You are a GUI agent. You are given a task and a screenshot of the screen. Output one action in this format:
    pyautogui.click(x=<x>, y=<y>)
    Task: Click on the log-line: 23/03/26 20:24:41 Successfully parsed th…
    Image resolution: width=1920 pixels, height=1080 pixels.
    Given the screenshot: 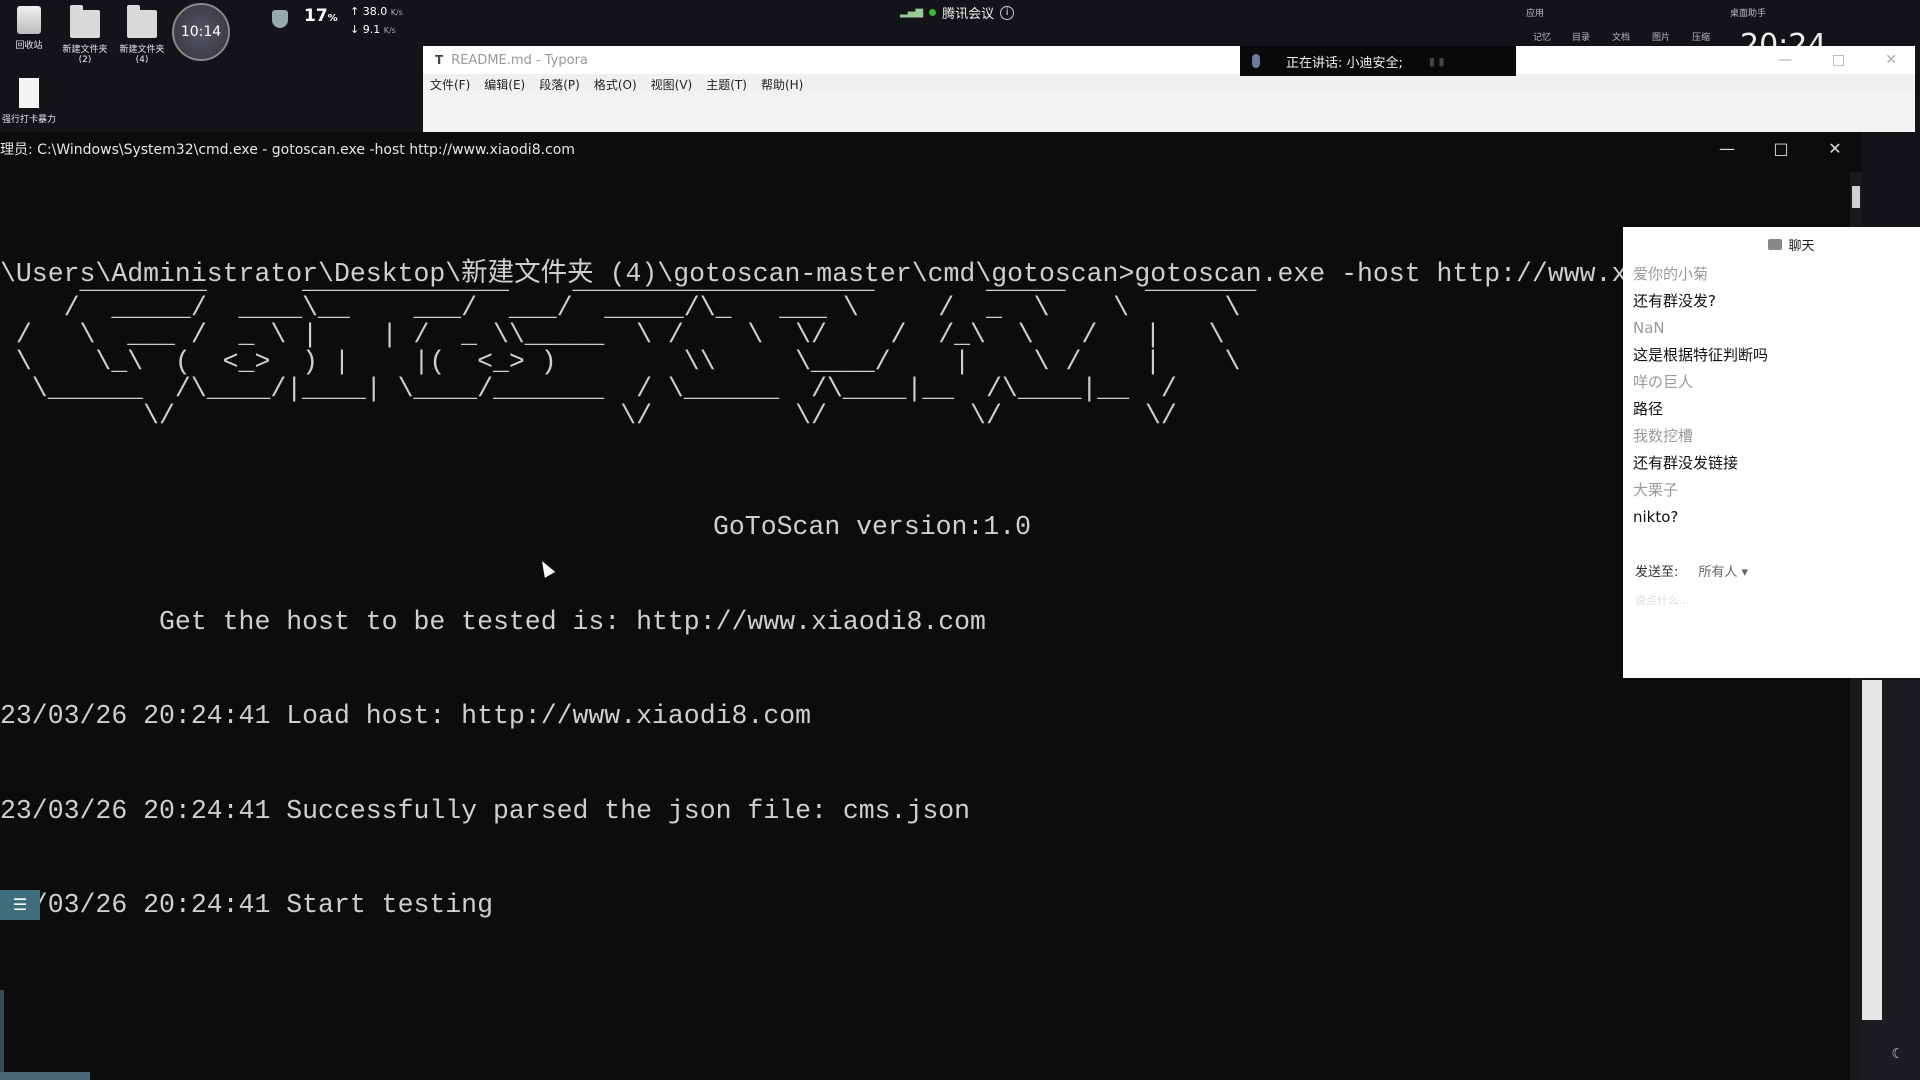 What is the action you would take?
    pyautogui.click(x=485, y=810)
    